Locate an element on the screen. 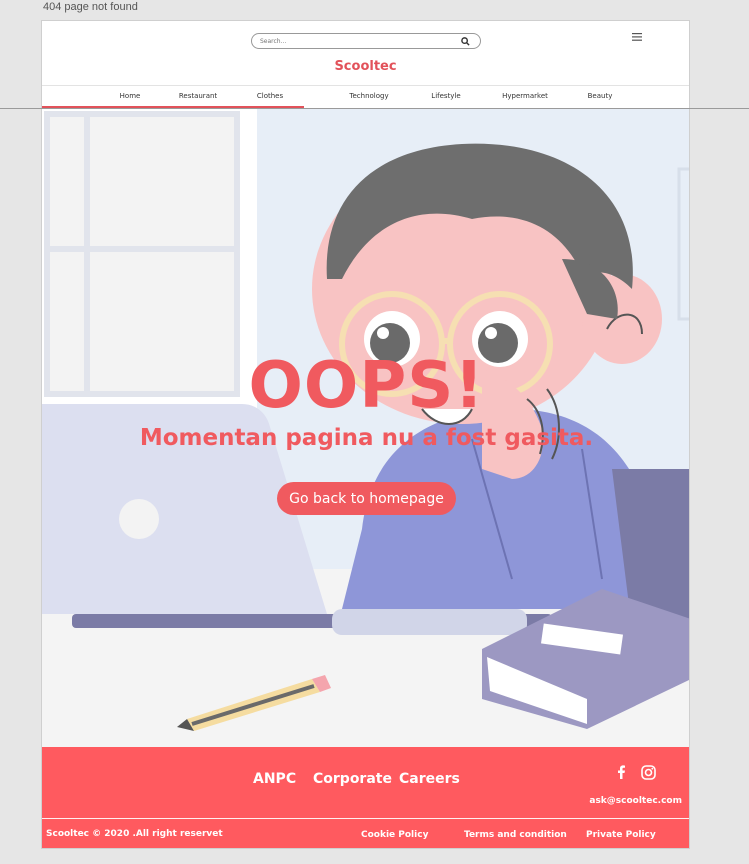  canvas-label: 404 page not found is located at coordinates (90, 7).